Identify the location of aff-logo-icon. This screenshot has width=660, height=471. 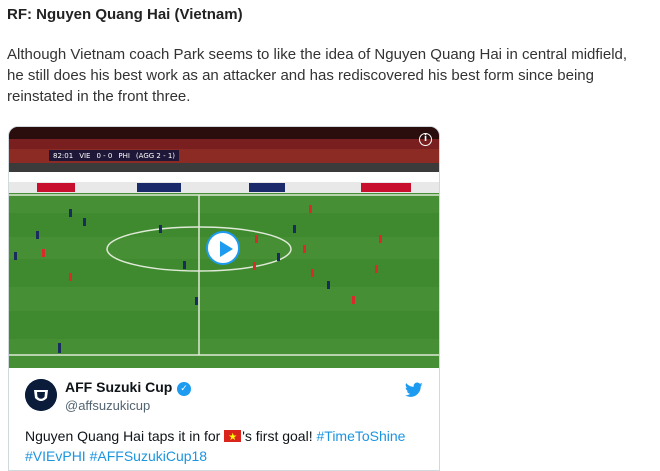
(41, 395).